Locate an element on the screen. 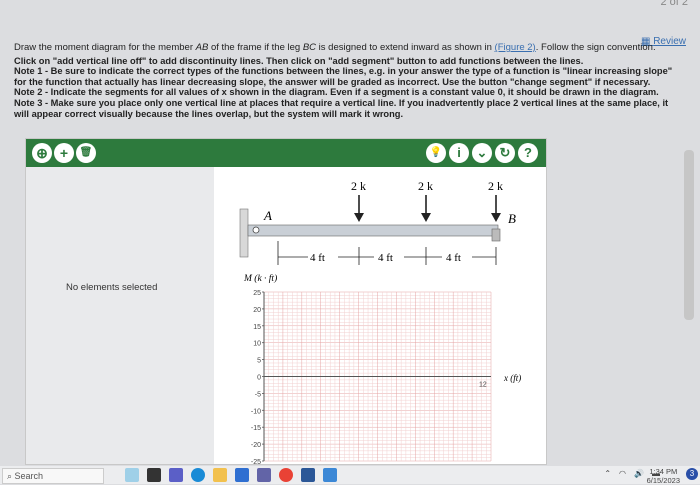  y-tick-label: 0 is located at coordinates (259, 378).